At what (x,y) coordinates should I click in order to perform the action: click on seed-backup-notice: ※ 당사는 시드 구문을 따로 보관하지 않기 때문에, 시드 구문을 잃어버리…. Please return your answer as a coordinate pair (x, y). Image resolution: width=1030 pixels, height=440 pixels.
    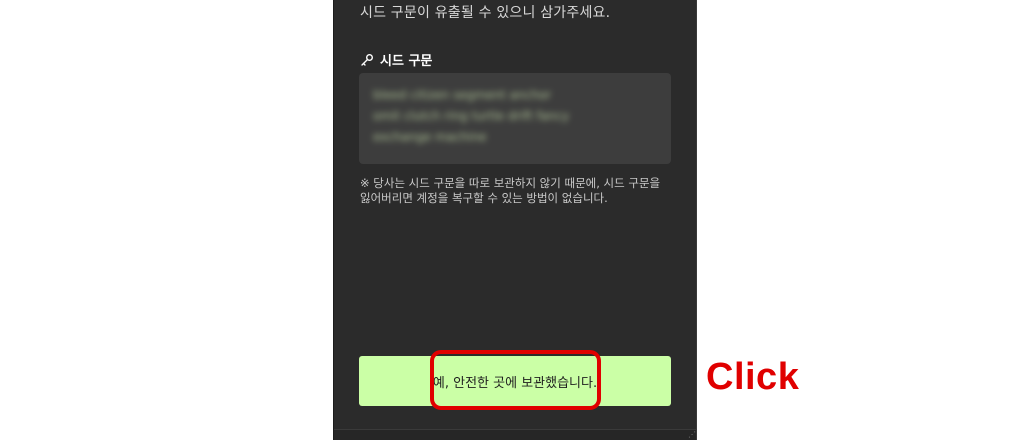
    Looking at the image, I should click on (510, 190).